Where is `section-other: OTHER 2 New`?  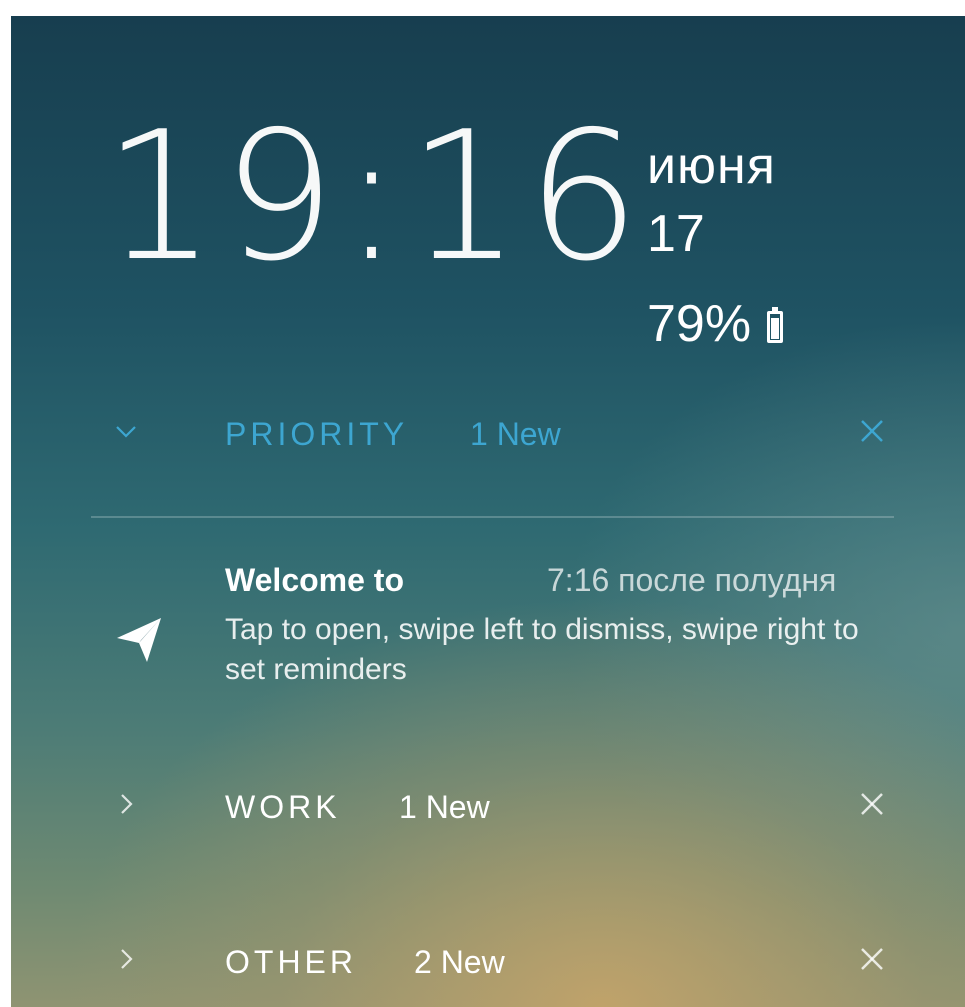
section-other: OTHER 2 New is located at coordinates (488, 964).